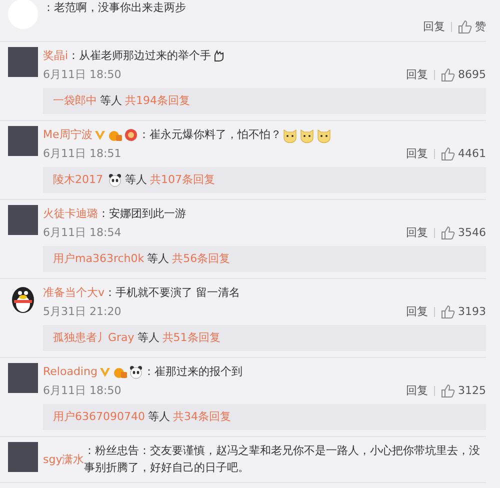 This screenshot has height=488, width=500. Describe the element at coordinates (74, 292) in the screenshot. I see `username-link: 准备当个大v` at that location.